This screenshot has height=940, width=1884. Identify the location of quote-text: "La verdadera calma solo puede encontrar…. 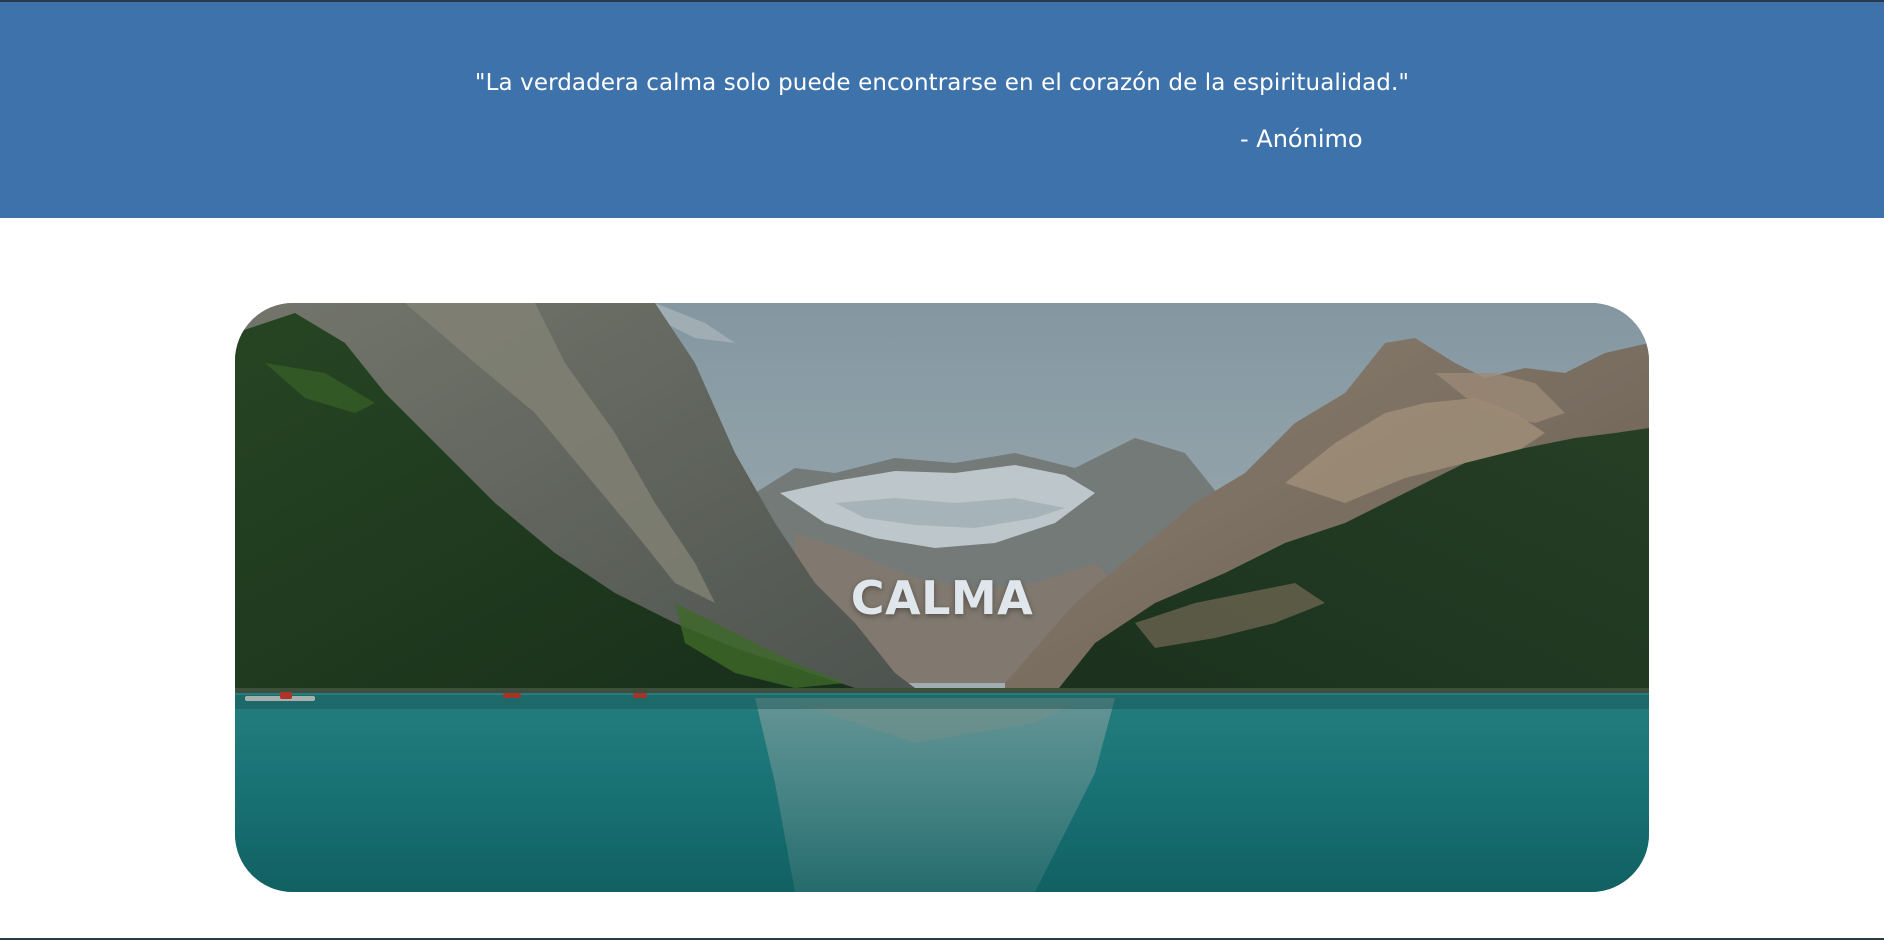
(942, 83).